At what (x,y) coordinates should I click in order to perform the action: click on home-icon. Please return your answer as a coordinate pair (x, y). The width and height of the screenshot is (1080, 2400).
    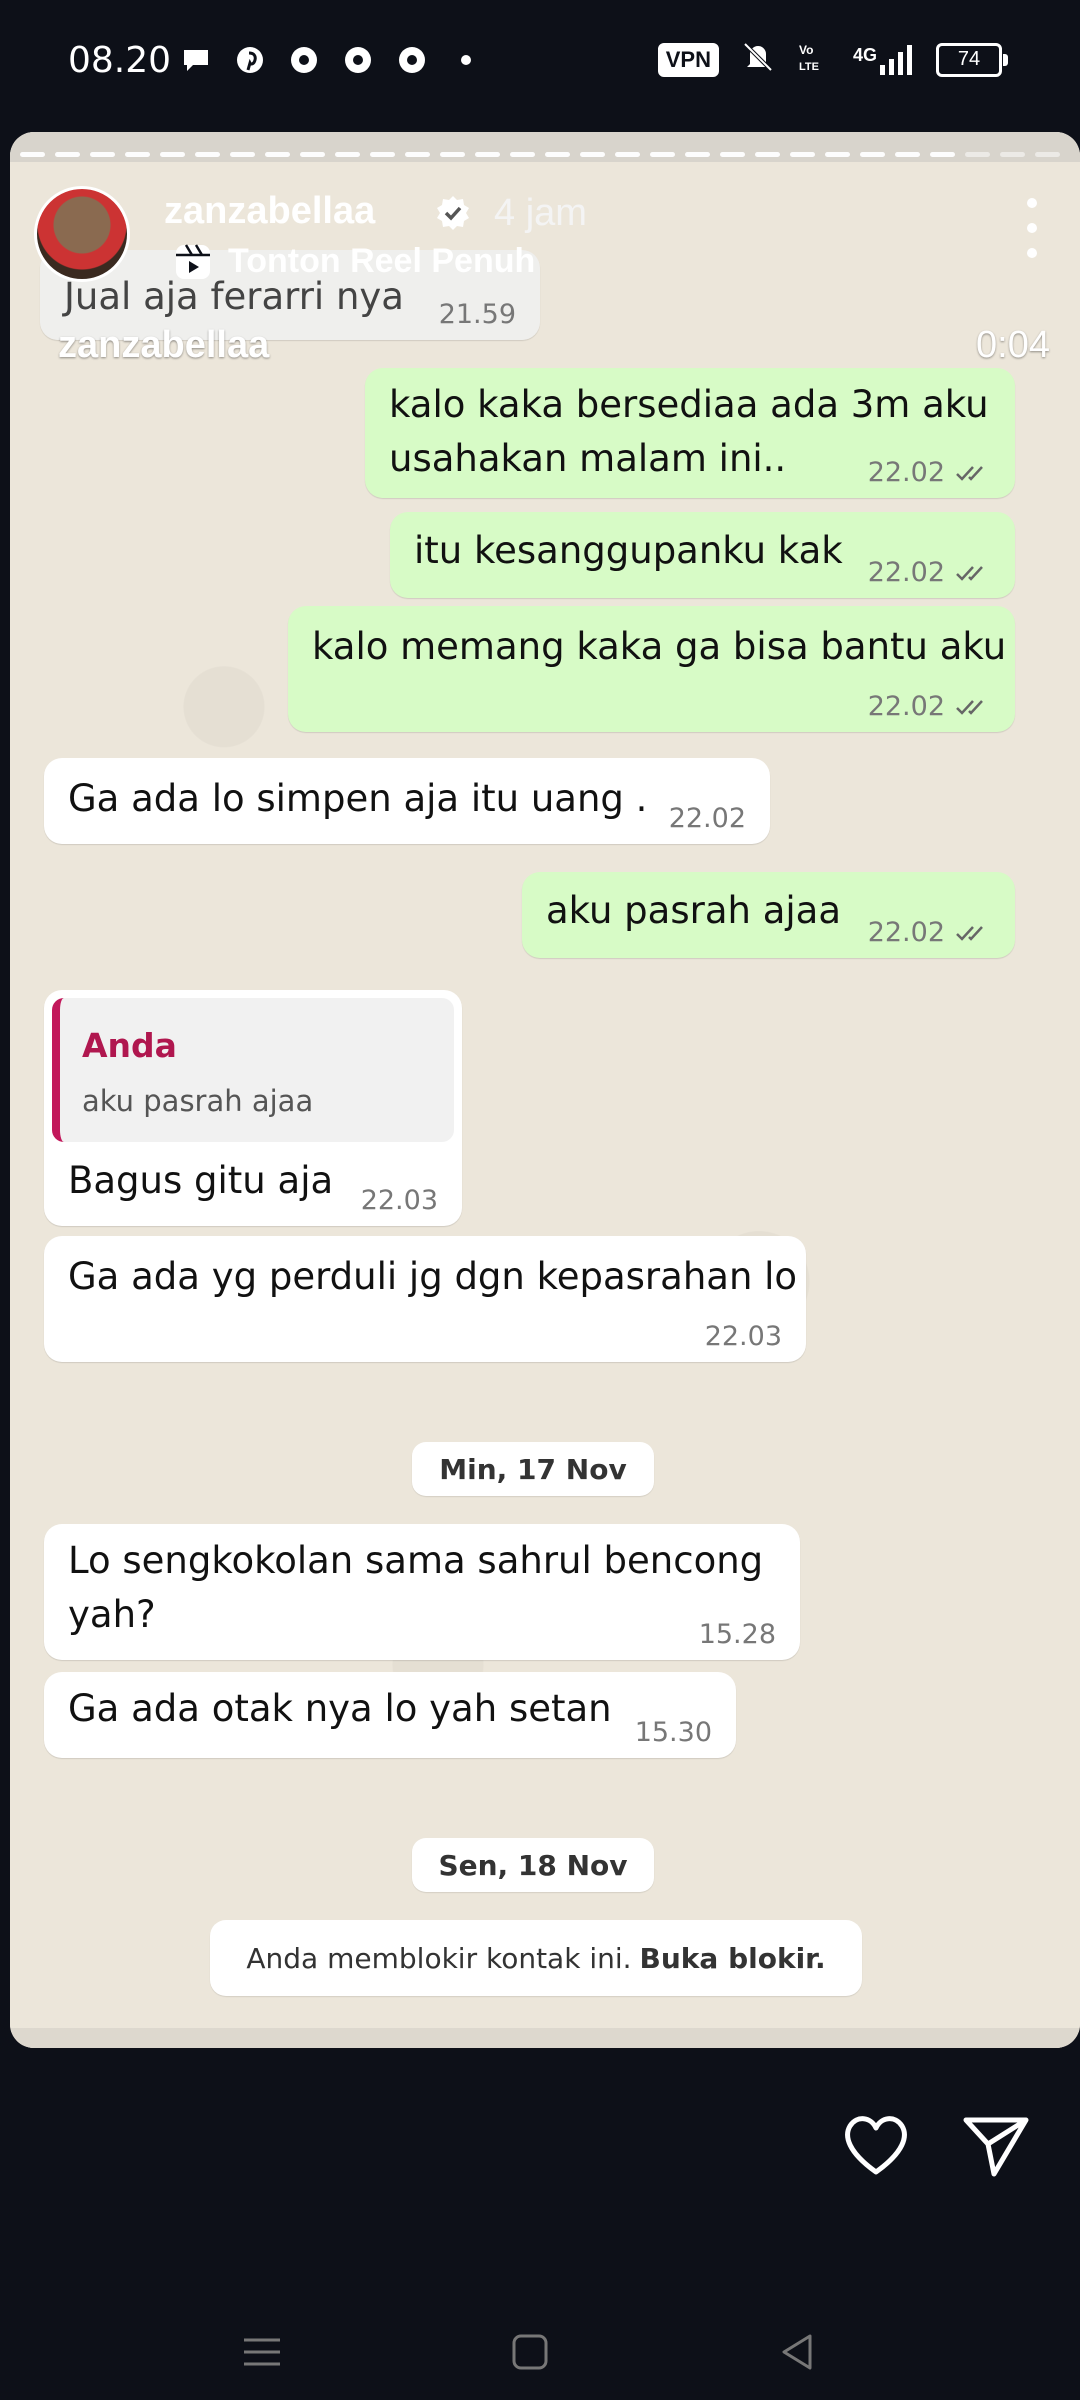
    Looking at the image, I should click on (530, 2352).